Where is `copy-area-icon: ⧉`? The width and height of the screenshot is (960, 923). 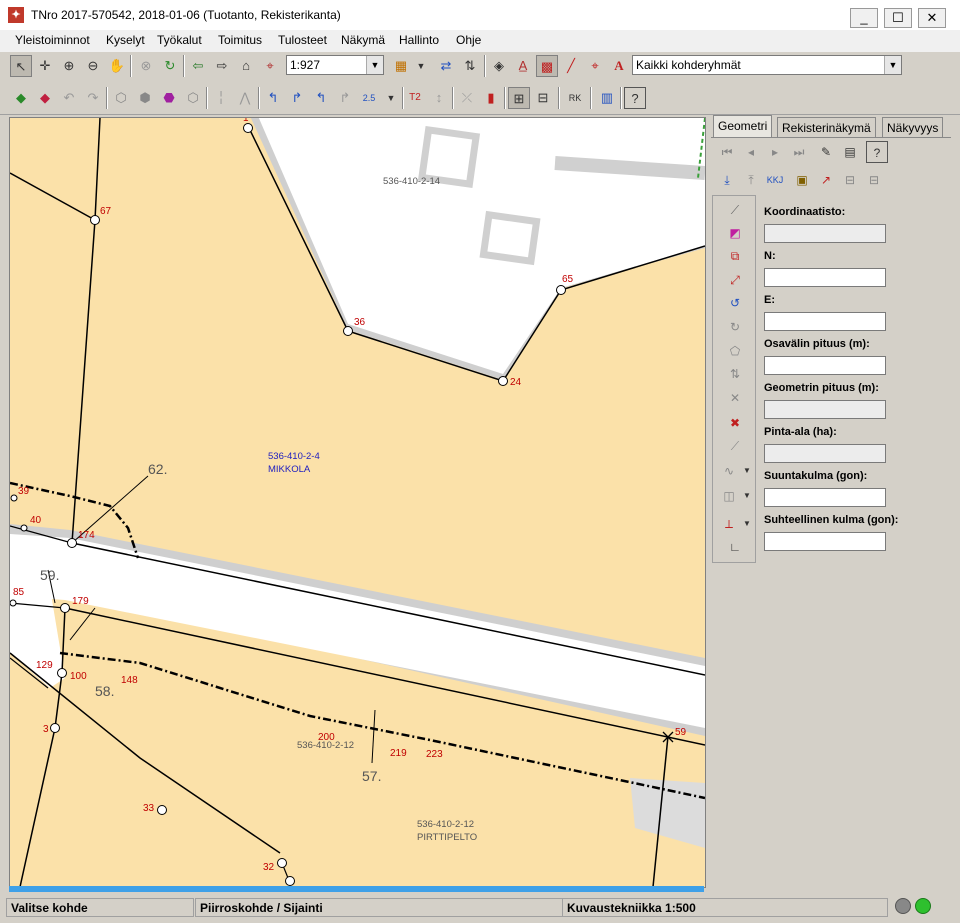
copy-area-icon: ⧉ is located at coordinates (735, 256).